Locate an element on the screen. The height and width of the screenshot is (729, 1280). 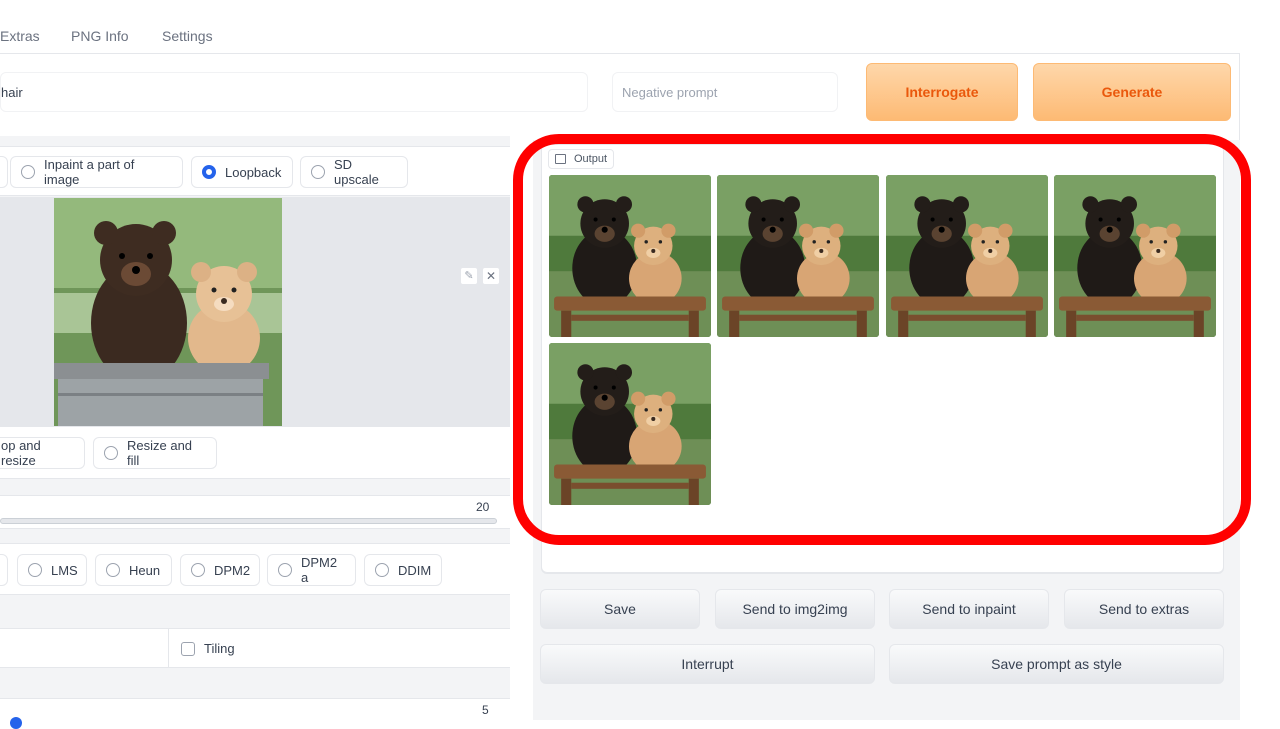
sampler-radio-dpm2: DPM2 is located at coordinates (220, 570).